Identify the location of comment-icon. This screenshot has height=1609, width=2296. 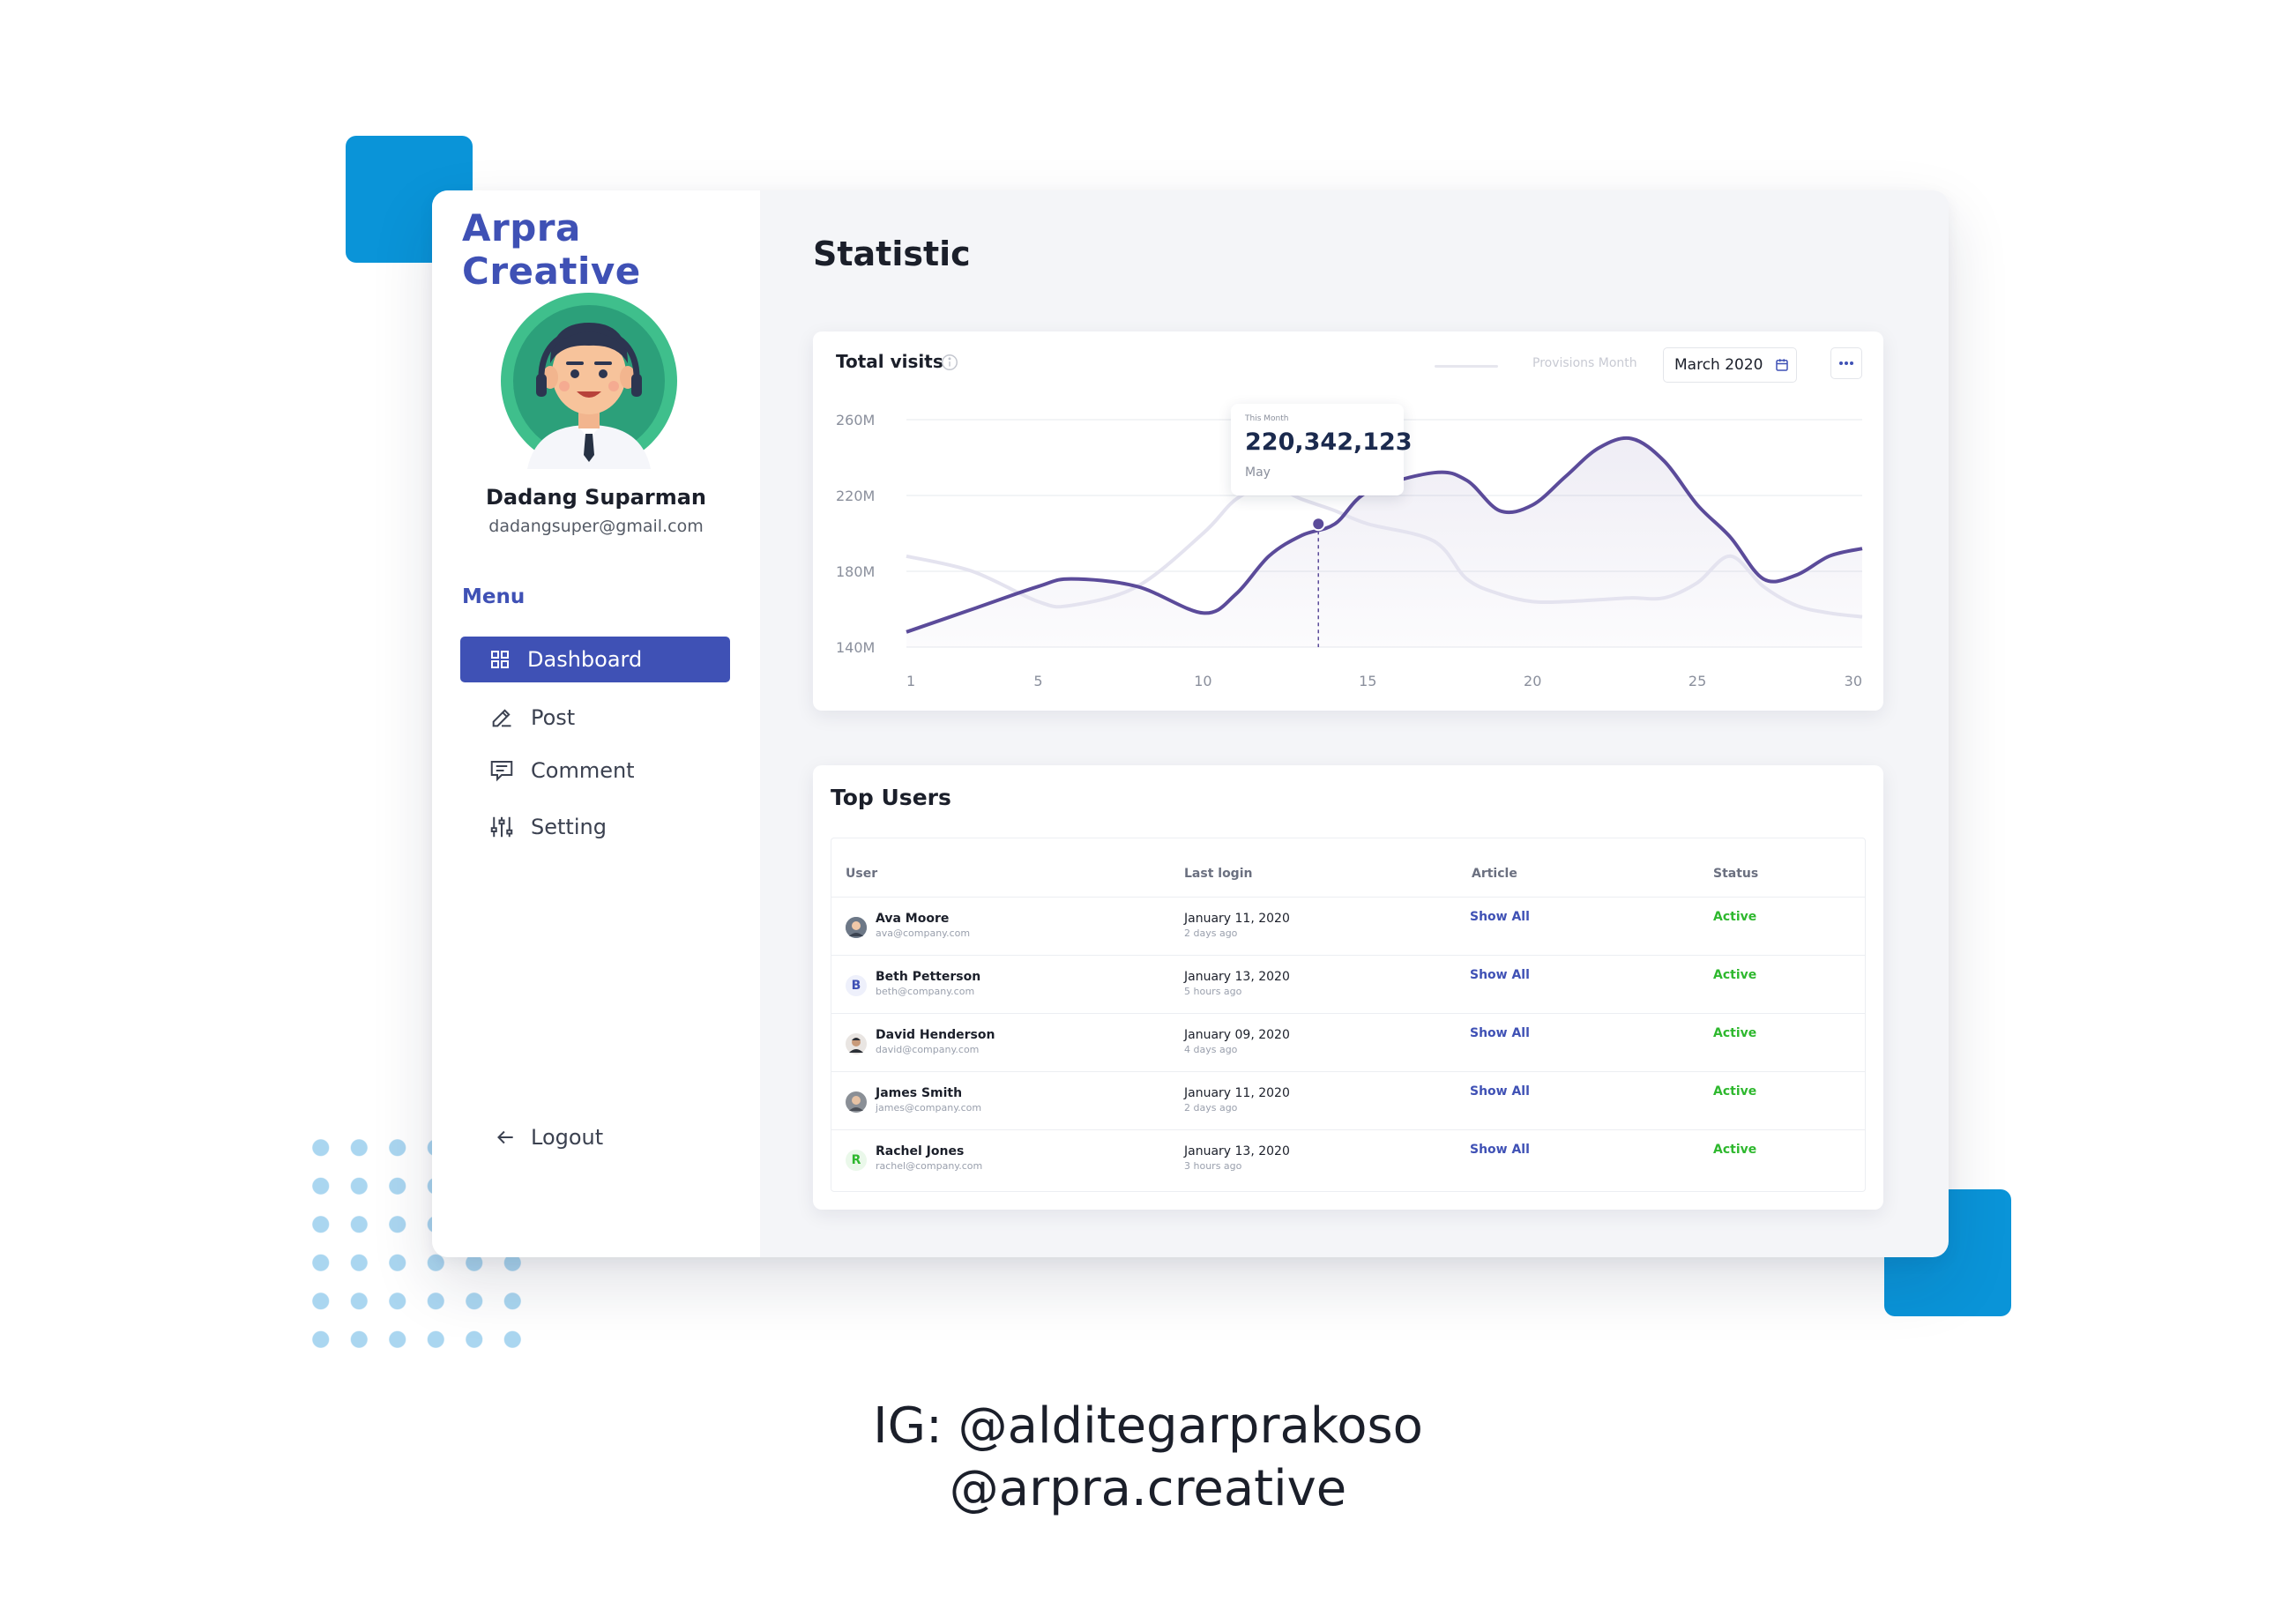
(502, 771).